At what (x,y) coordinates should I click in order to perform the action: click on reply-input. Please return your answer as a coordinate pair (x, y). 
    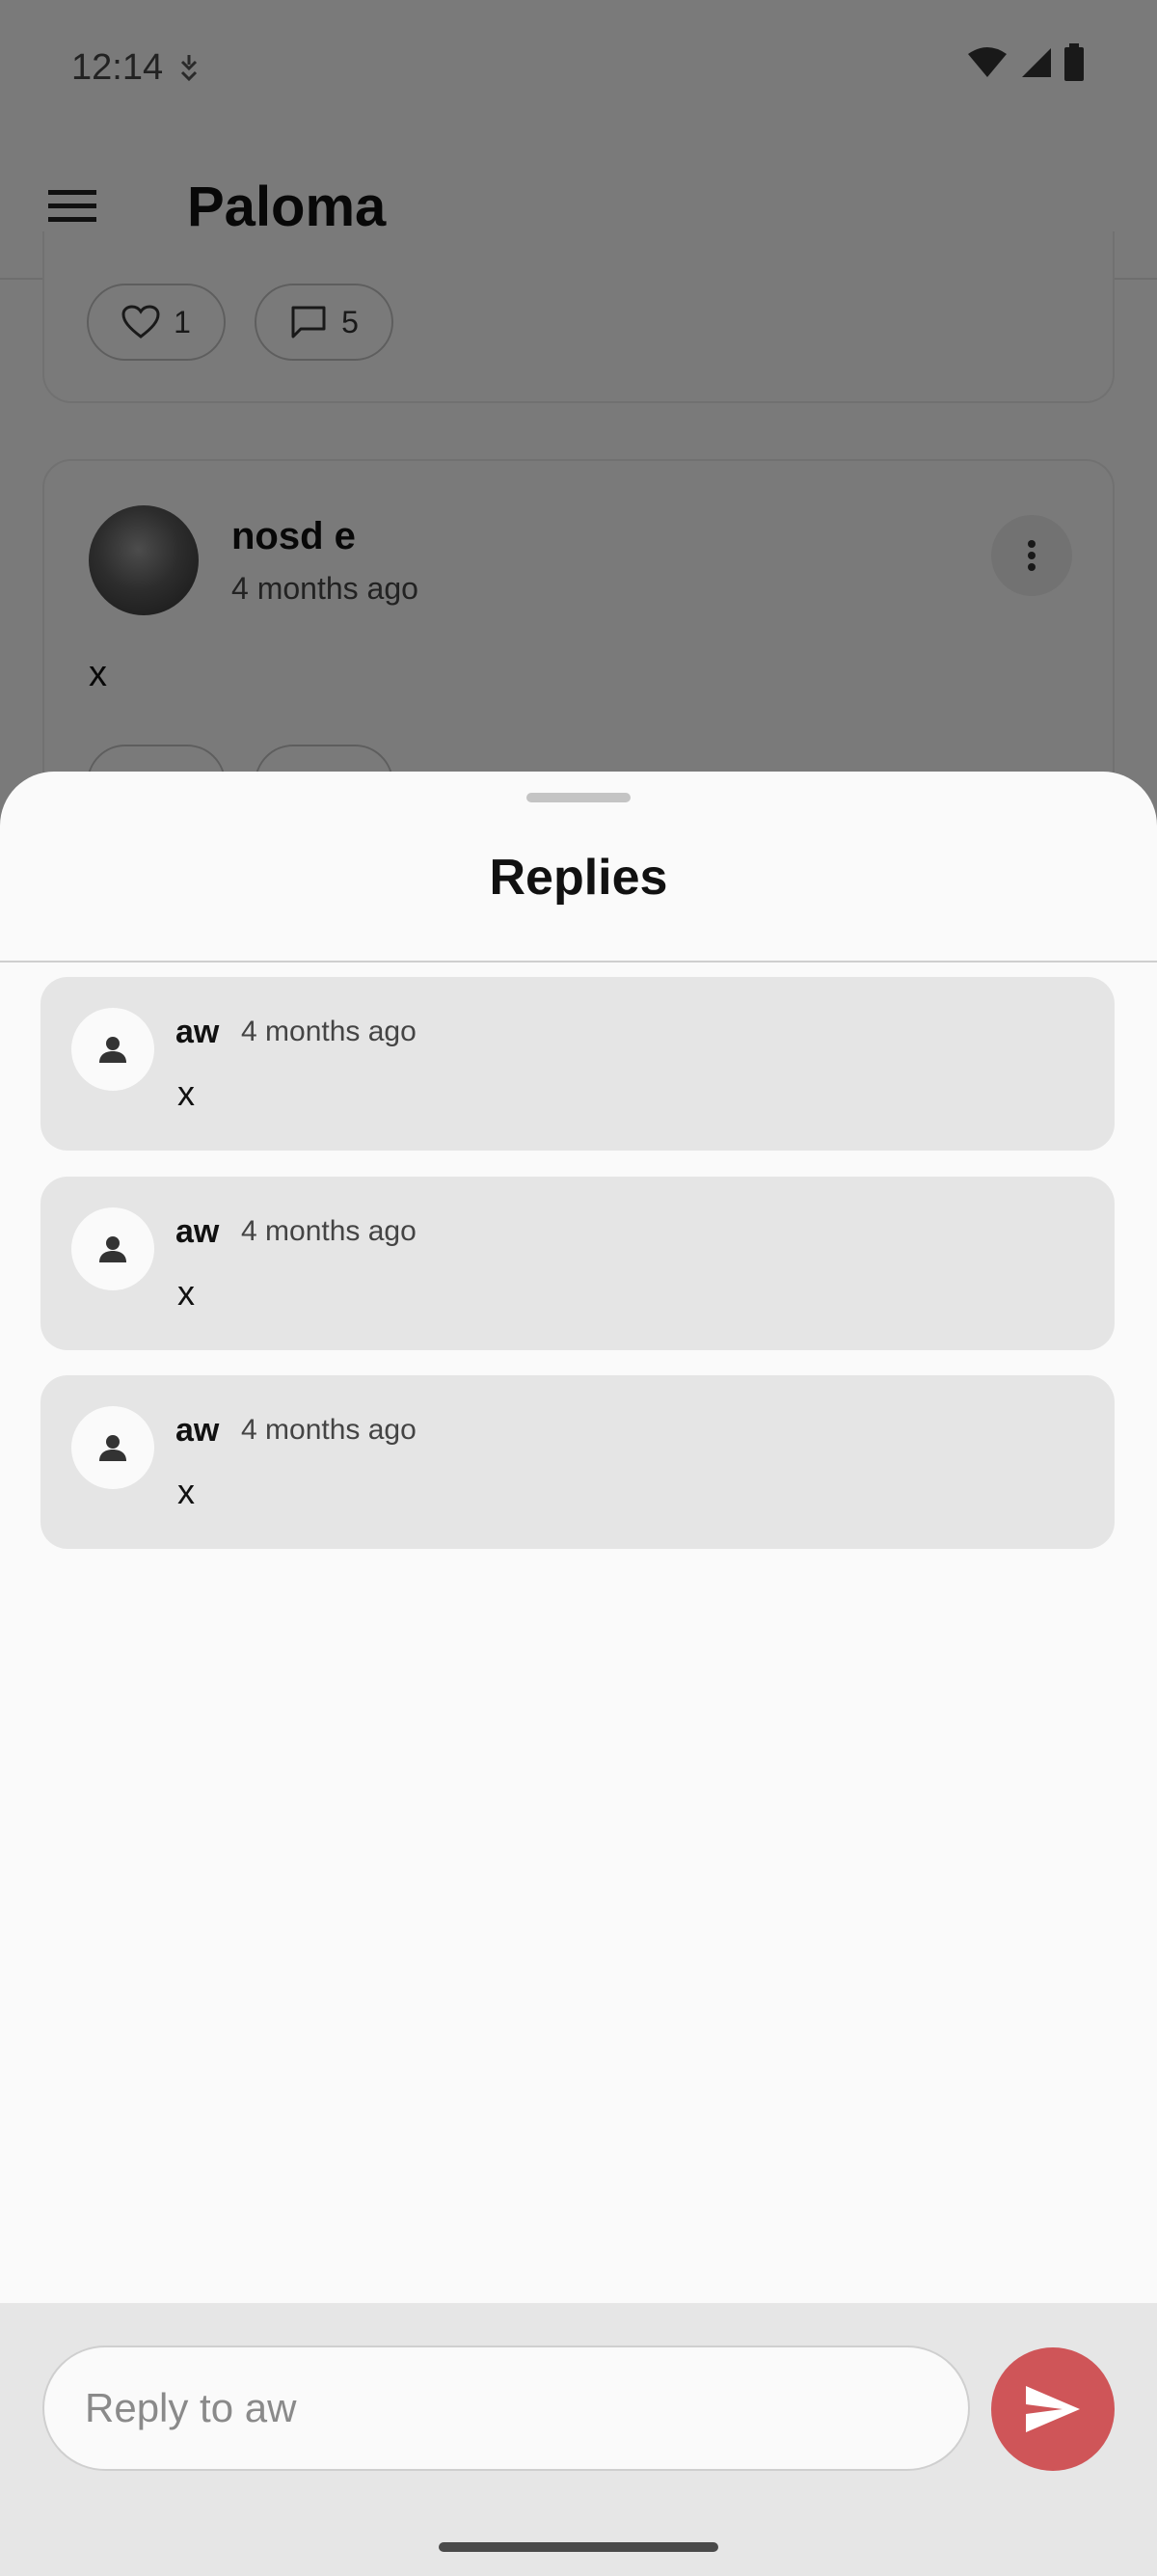
    Looking at the image, I should click on (506, 2408).